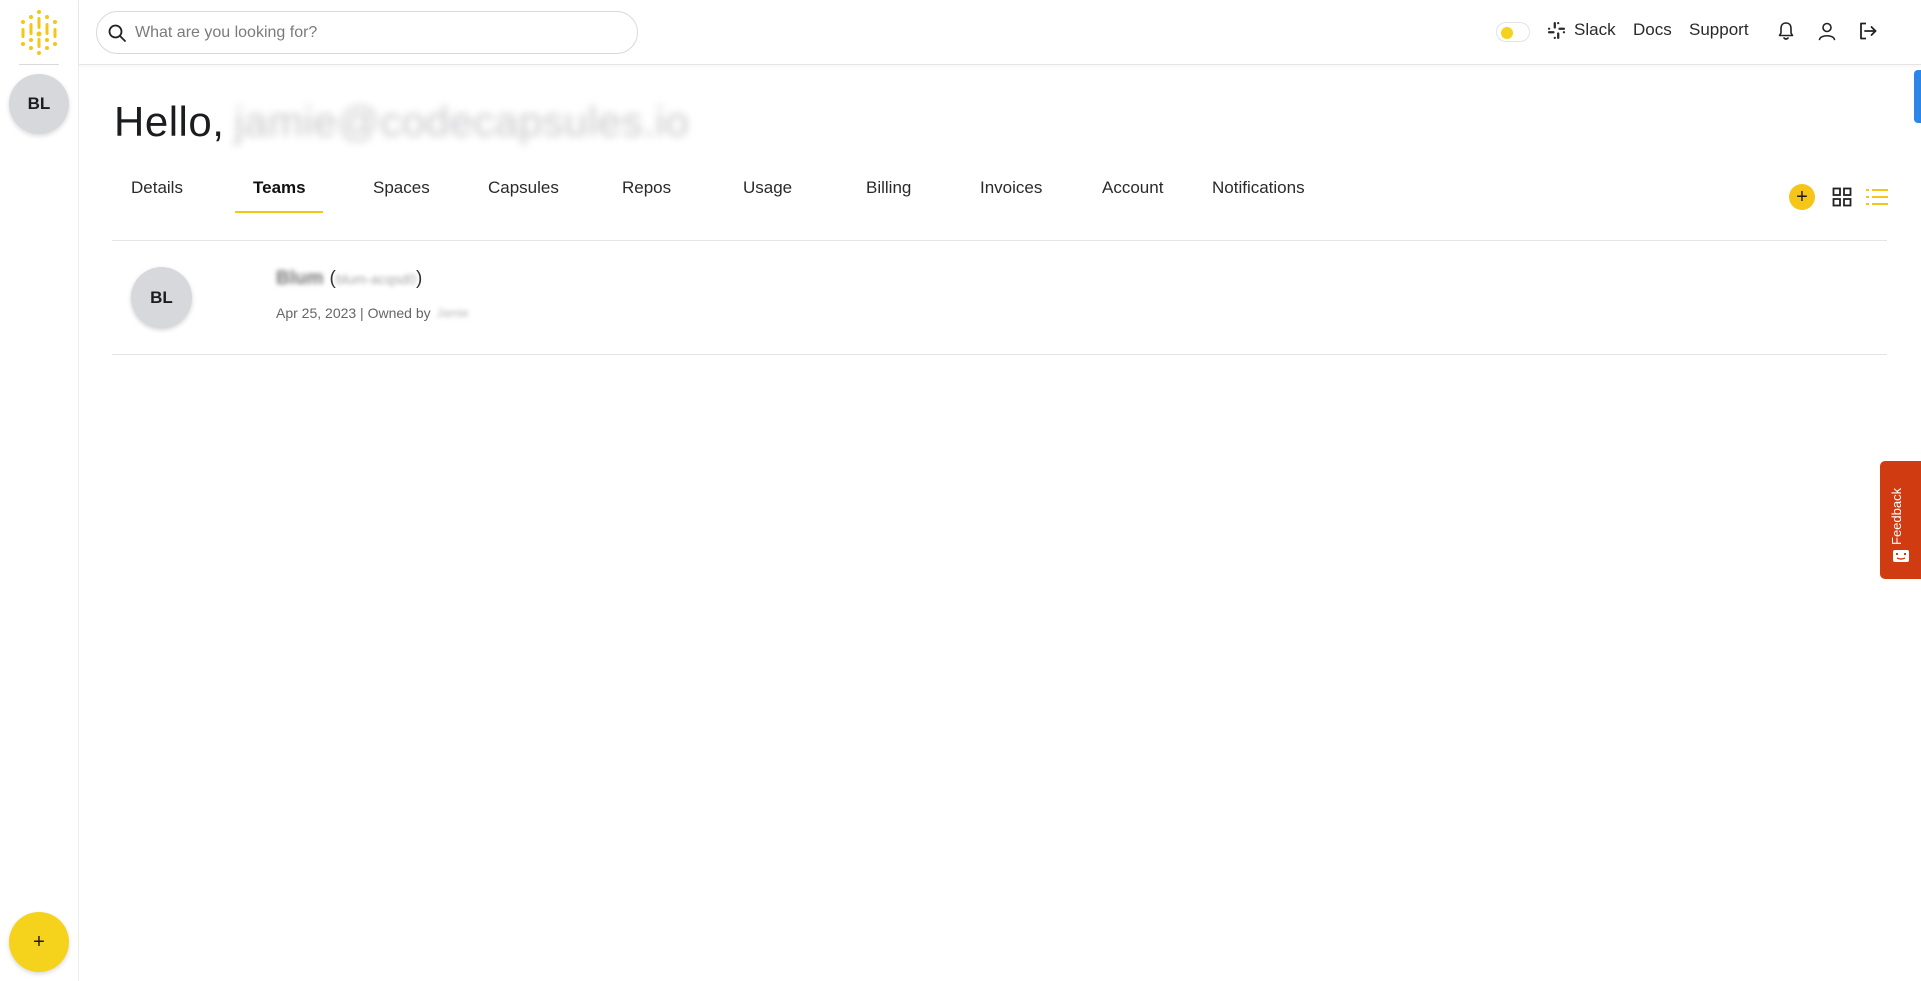 The height and width of the screenshot is (981, 1921). Describe the element at coordinates (419, 278) in the screenshot. I see `close-paren: )` at that location.